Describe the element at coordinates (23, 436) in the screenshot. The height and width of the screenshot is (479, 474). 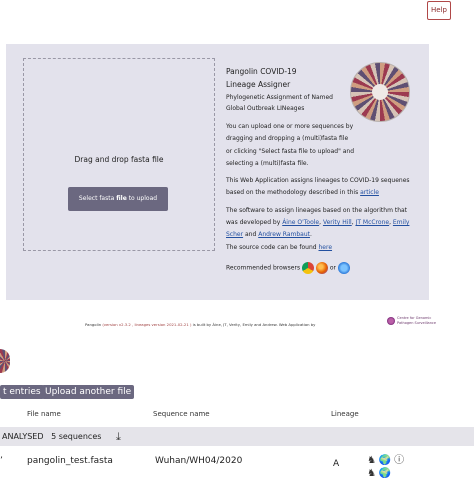
I see `analysed-label: ANALYSED` at that location.